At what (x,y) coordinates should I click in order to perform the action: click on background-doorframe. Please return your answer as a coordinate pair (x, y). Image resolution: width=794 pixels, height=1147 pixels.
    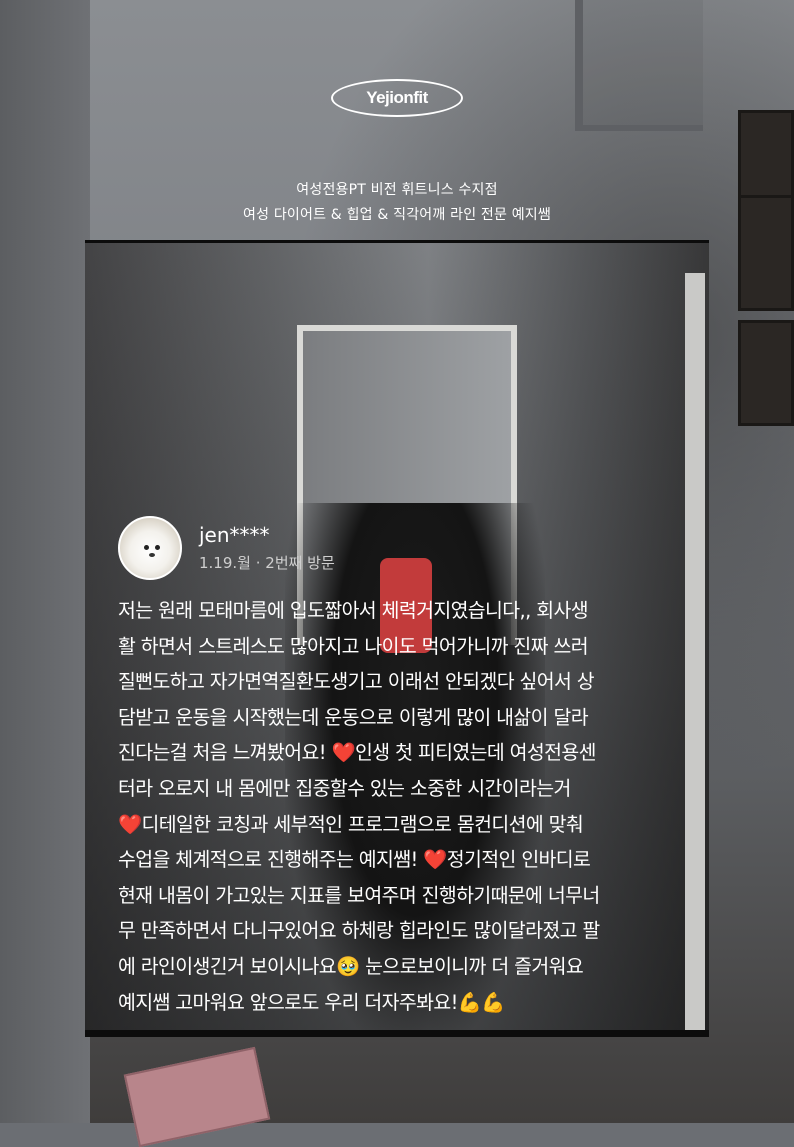
    Looking at the image, I should click on (639, 65).